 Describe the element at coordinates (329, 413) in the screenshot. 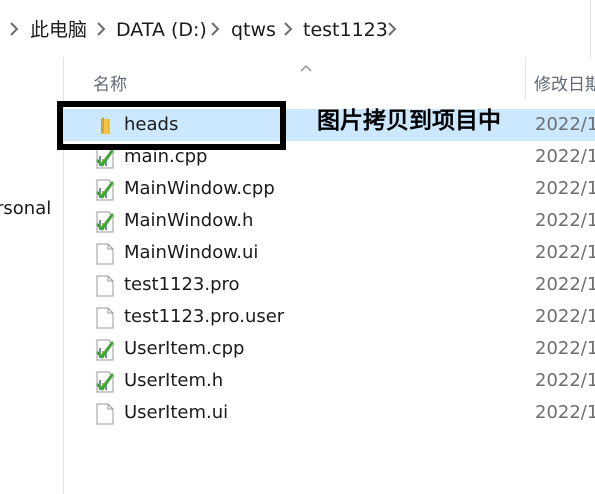

I see `file-row: UserItem.ui 2022/1` at that location.